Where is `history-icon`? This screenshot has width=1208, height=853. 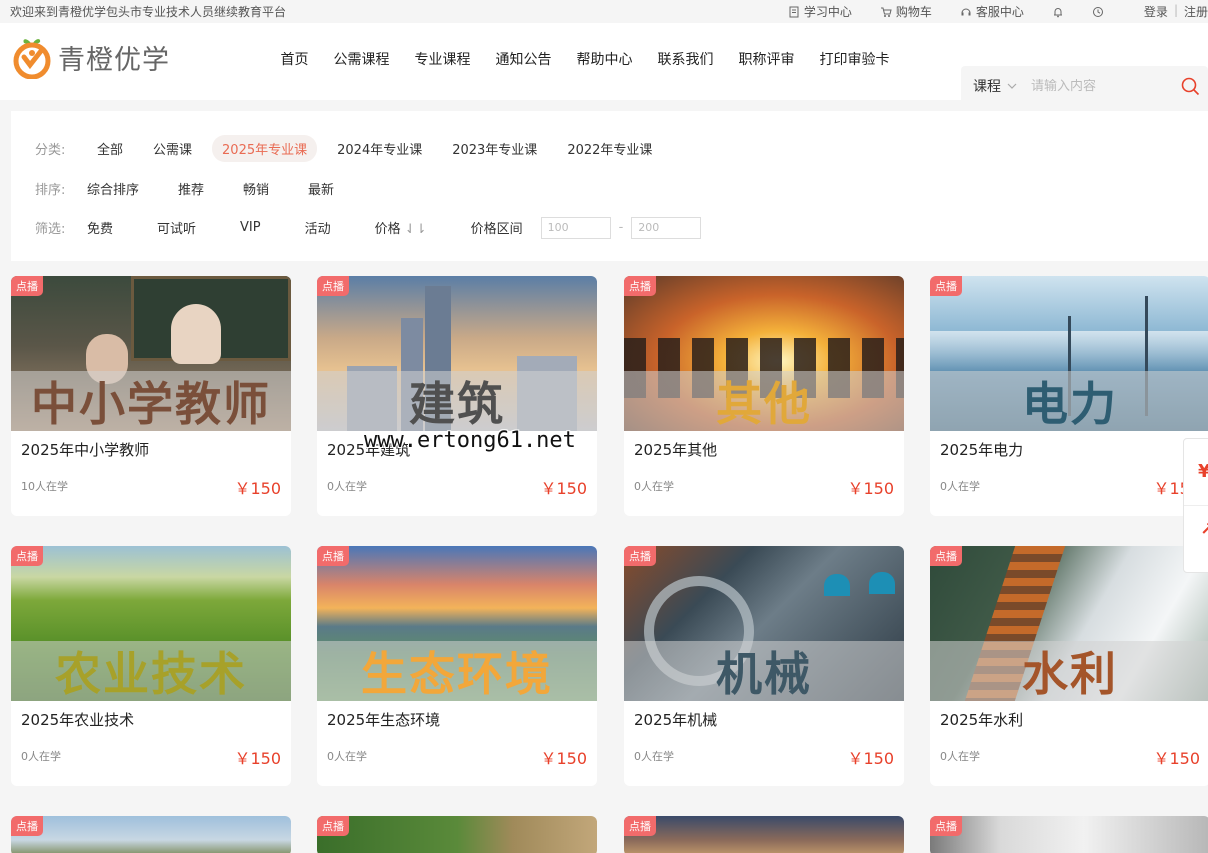
history-icon is located at coordinates (1097, 11).